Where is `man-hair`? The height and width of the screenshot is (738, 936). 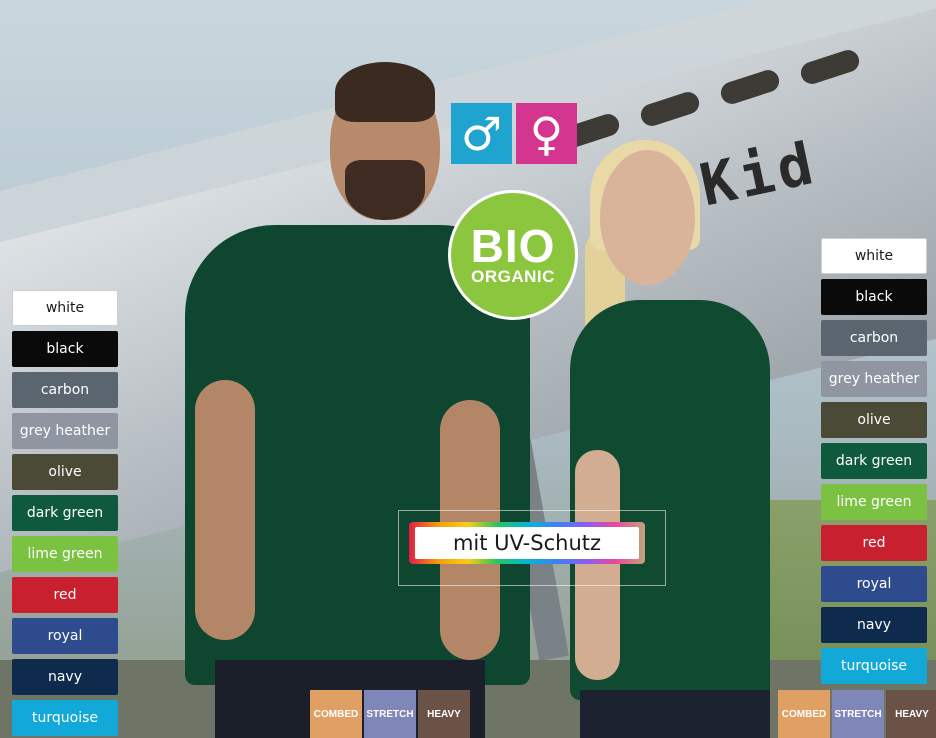
man-hair is located at coordinates (385, 92).